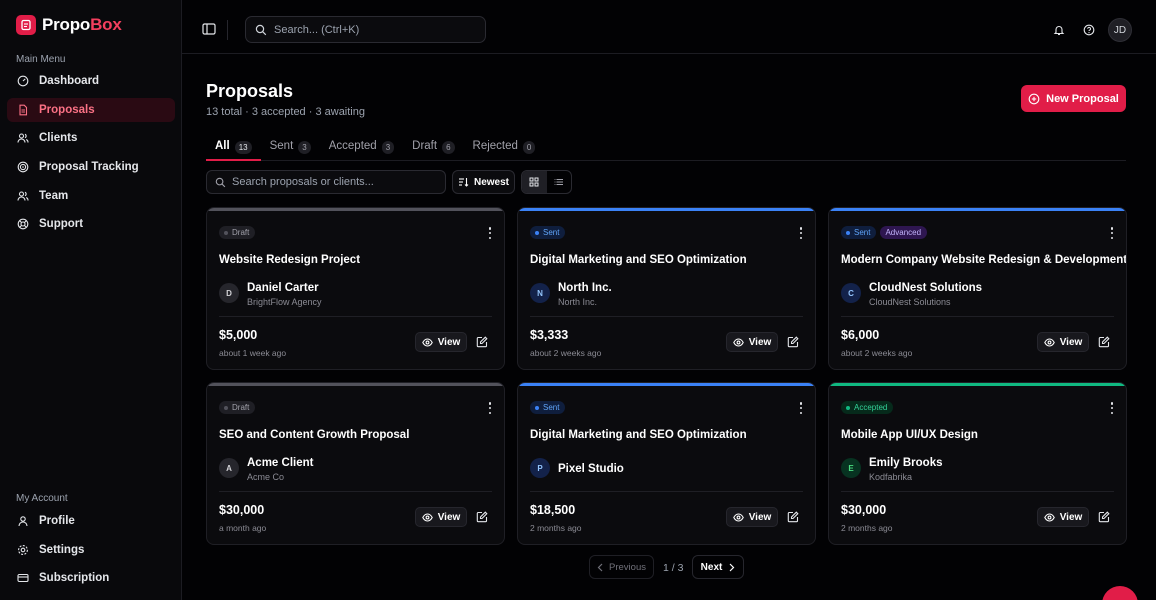 This screenshot has width=1156, height=600. I want to click on global-search, so click(365, 29).